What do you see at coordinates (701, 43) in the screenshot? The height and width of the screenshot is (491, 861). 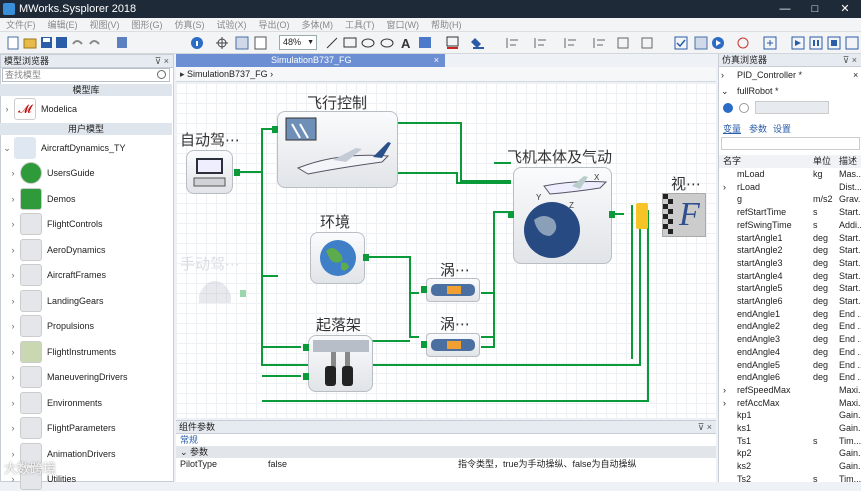 I see `translate-icon` at bounding box center [701, 43].